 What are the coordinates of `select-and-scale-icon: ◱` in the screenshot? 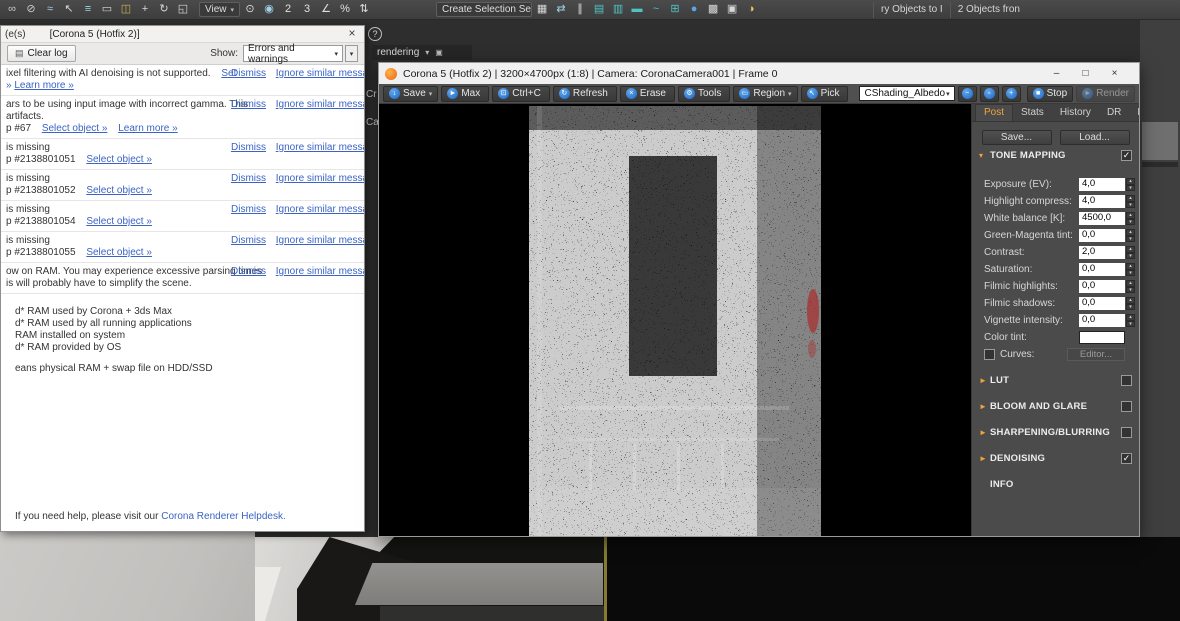 It's located at (183, 10).